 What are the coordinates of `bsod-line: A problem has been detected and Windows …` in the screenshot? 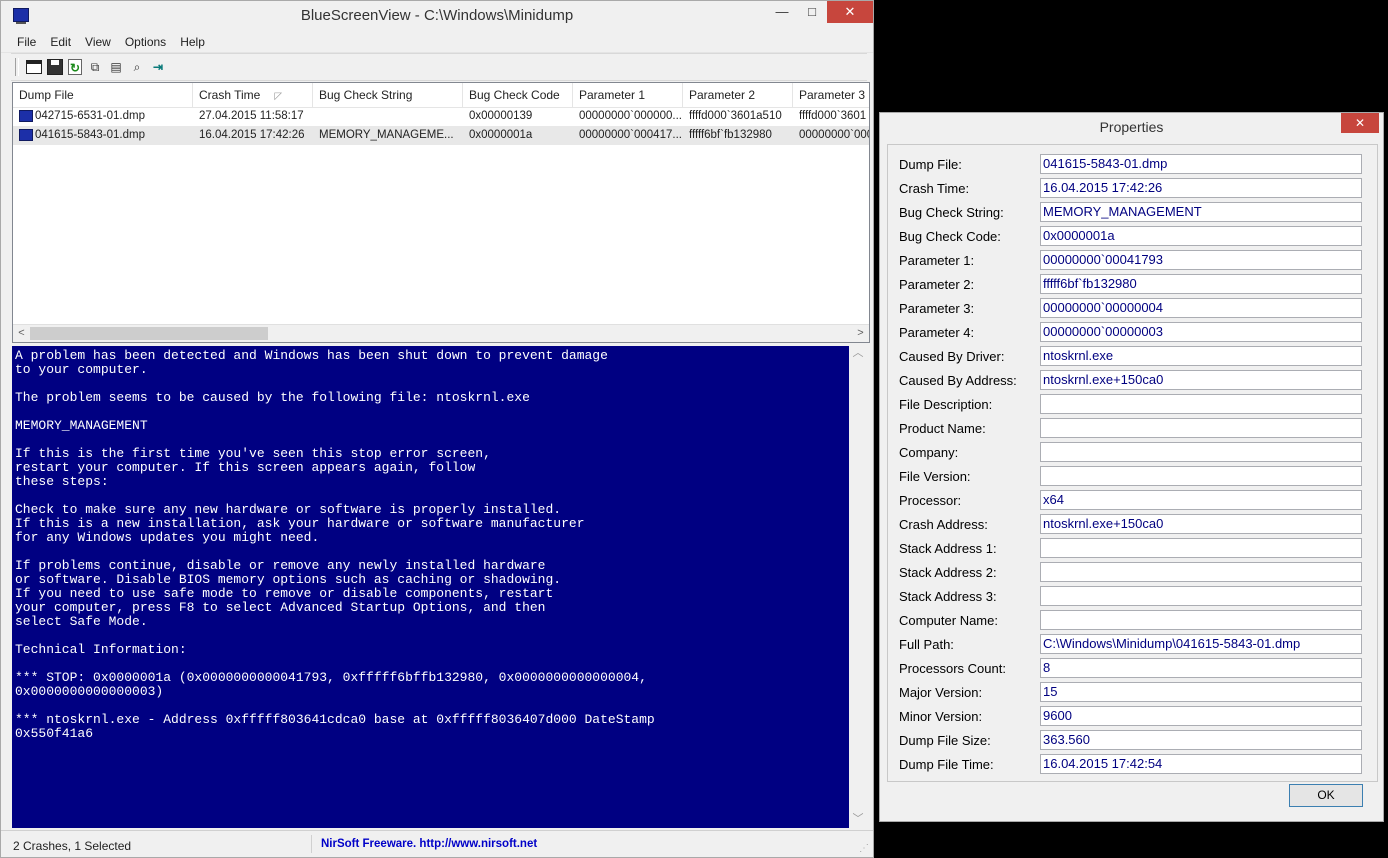 It's located at (311, 355).